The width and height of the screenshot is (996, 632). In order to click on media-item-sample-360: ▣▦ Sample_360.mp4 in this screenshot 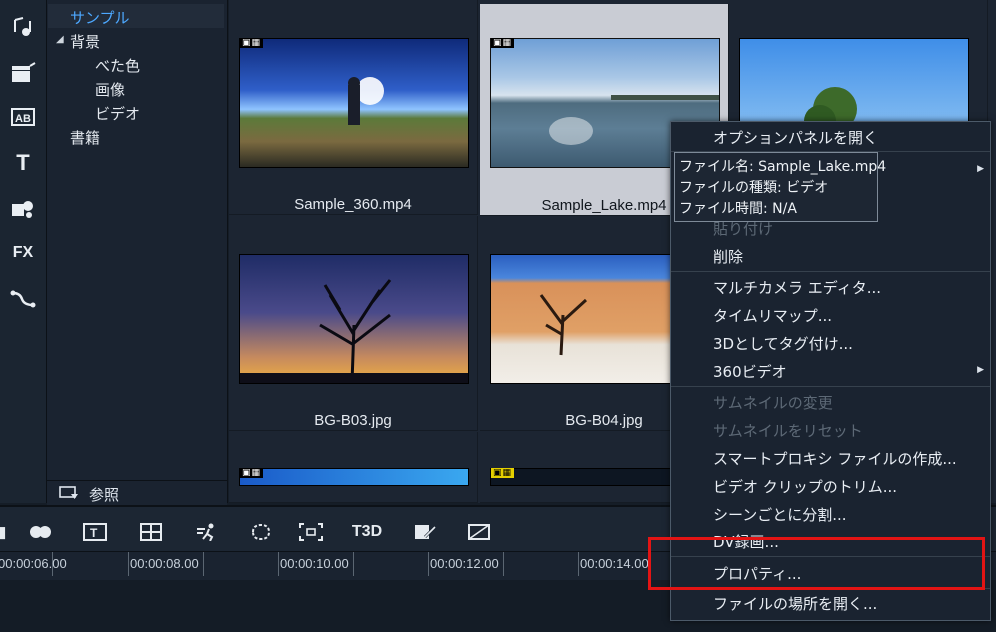, I will do `click(353, 107)`.